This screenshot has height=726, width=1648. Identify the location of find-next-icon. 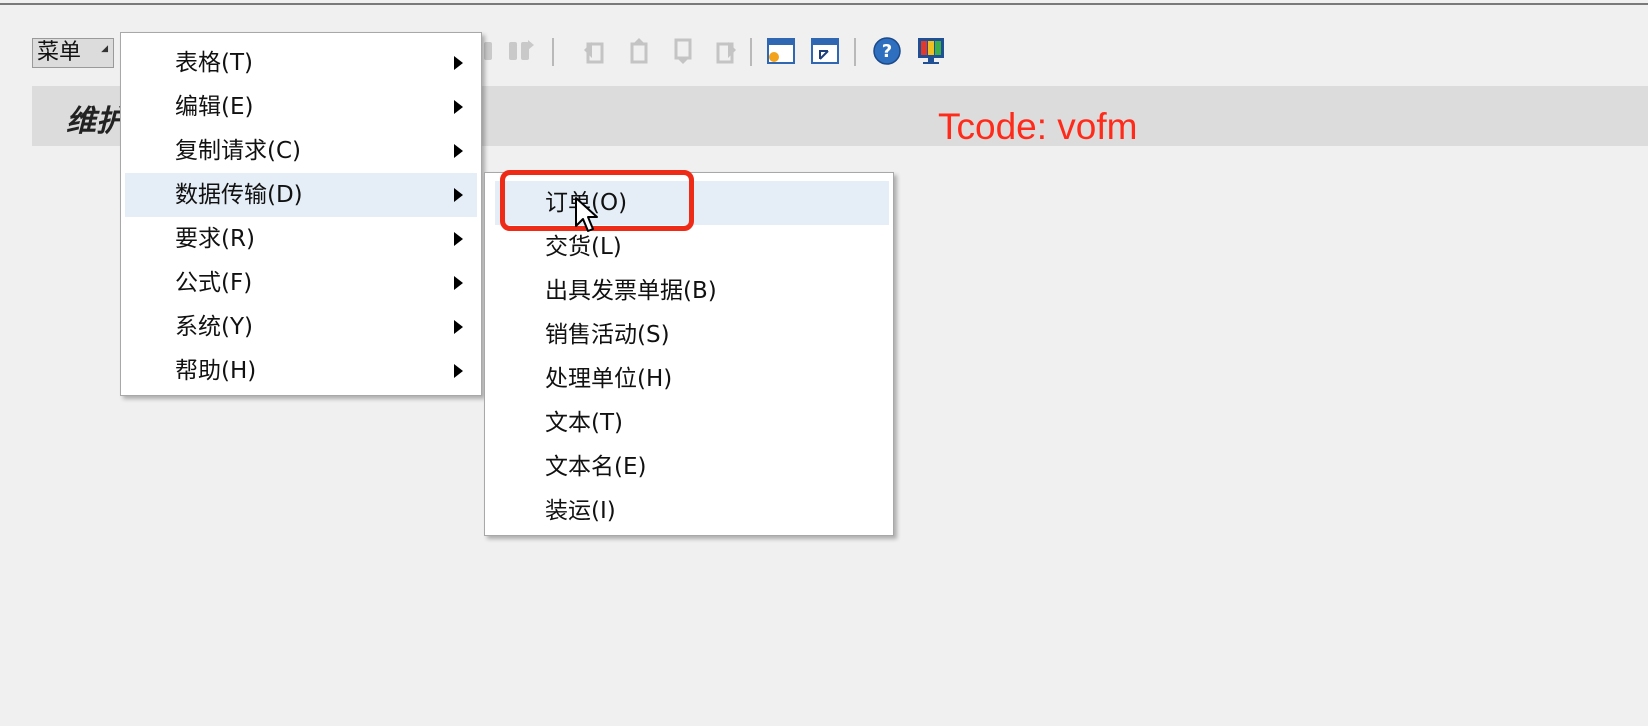
(521, 51).